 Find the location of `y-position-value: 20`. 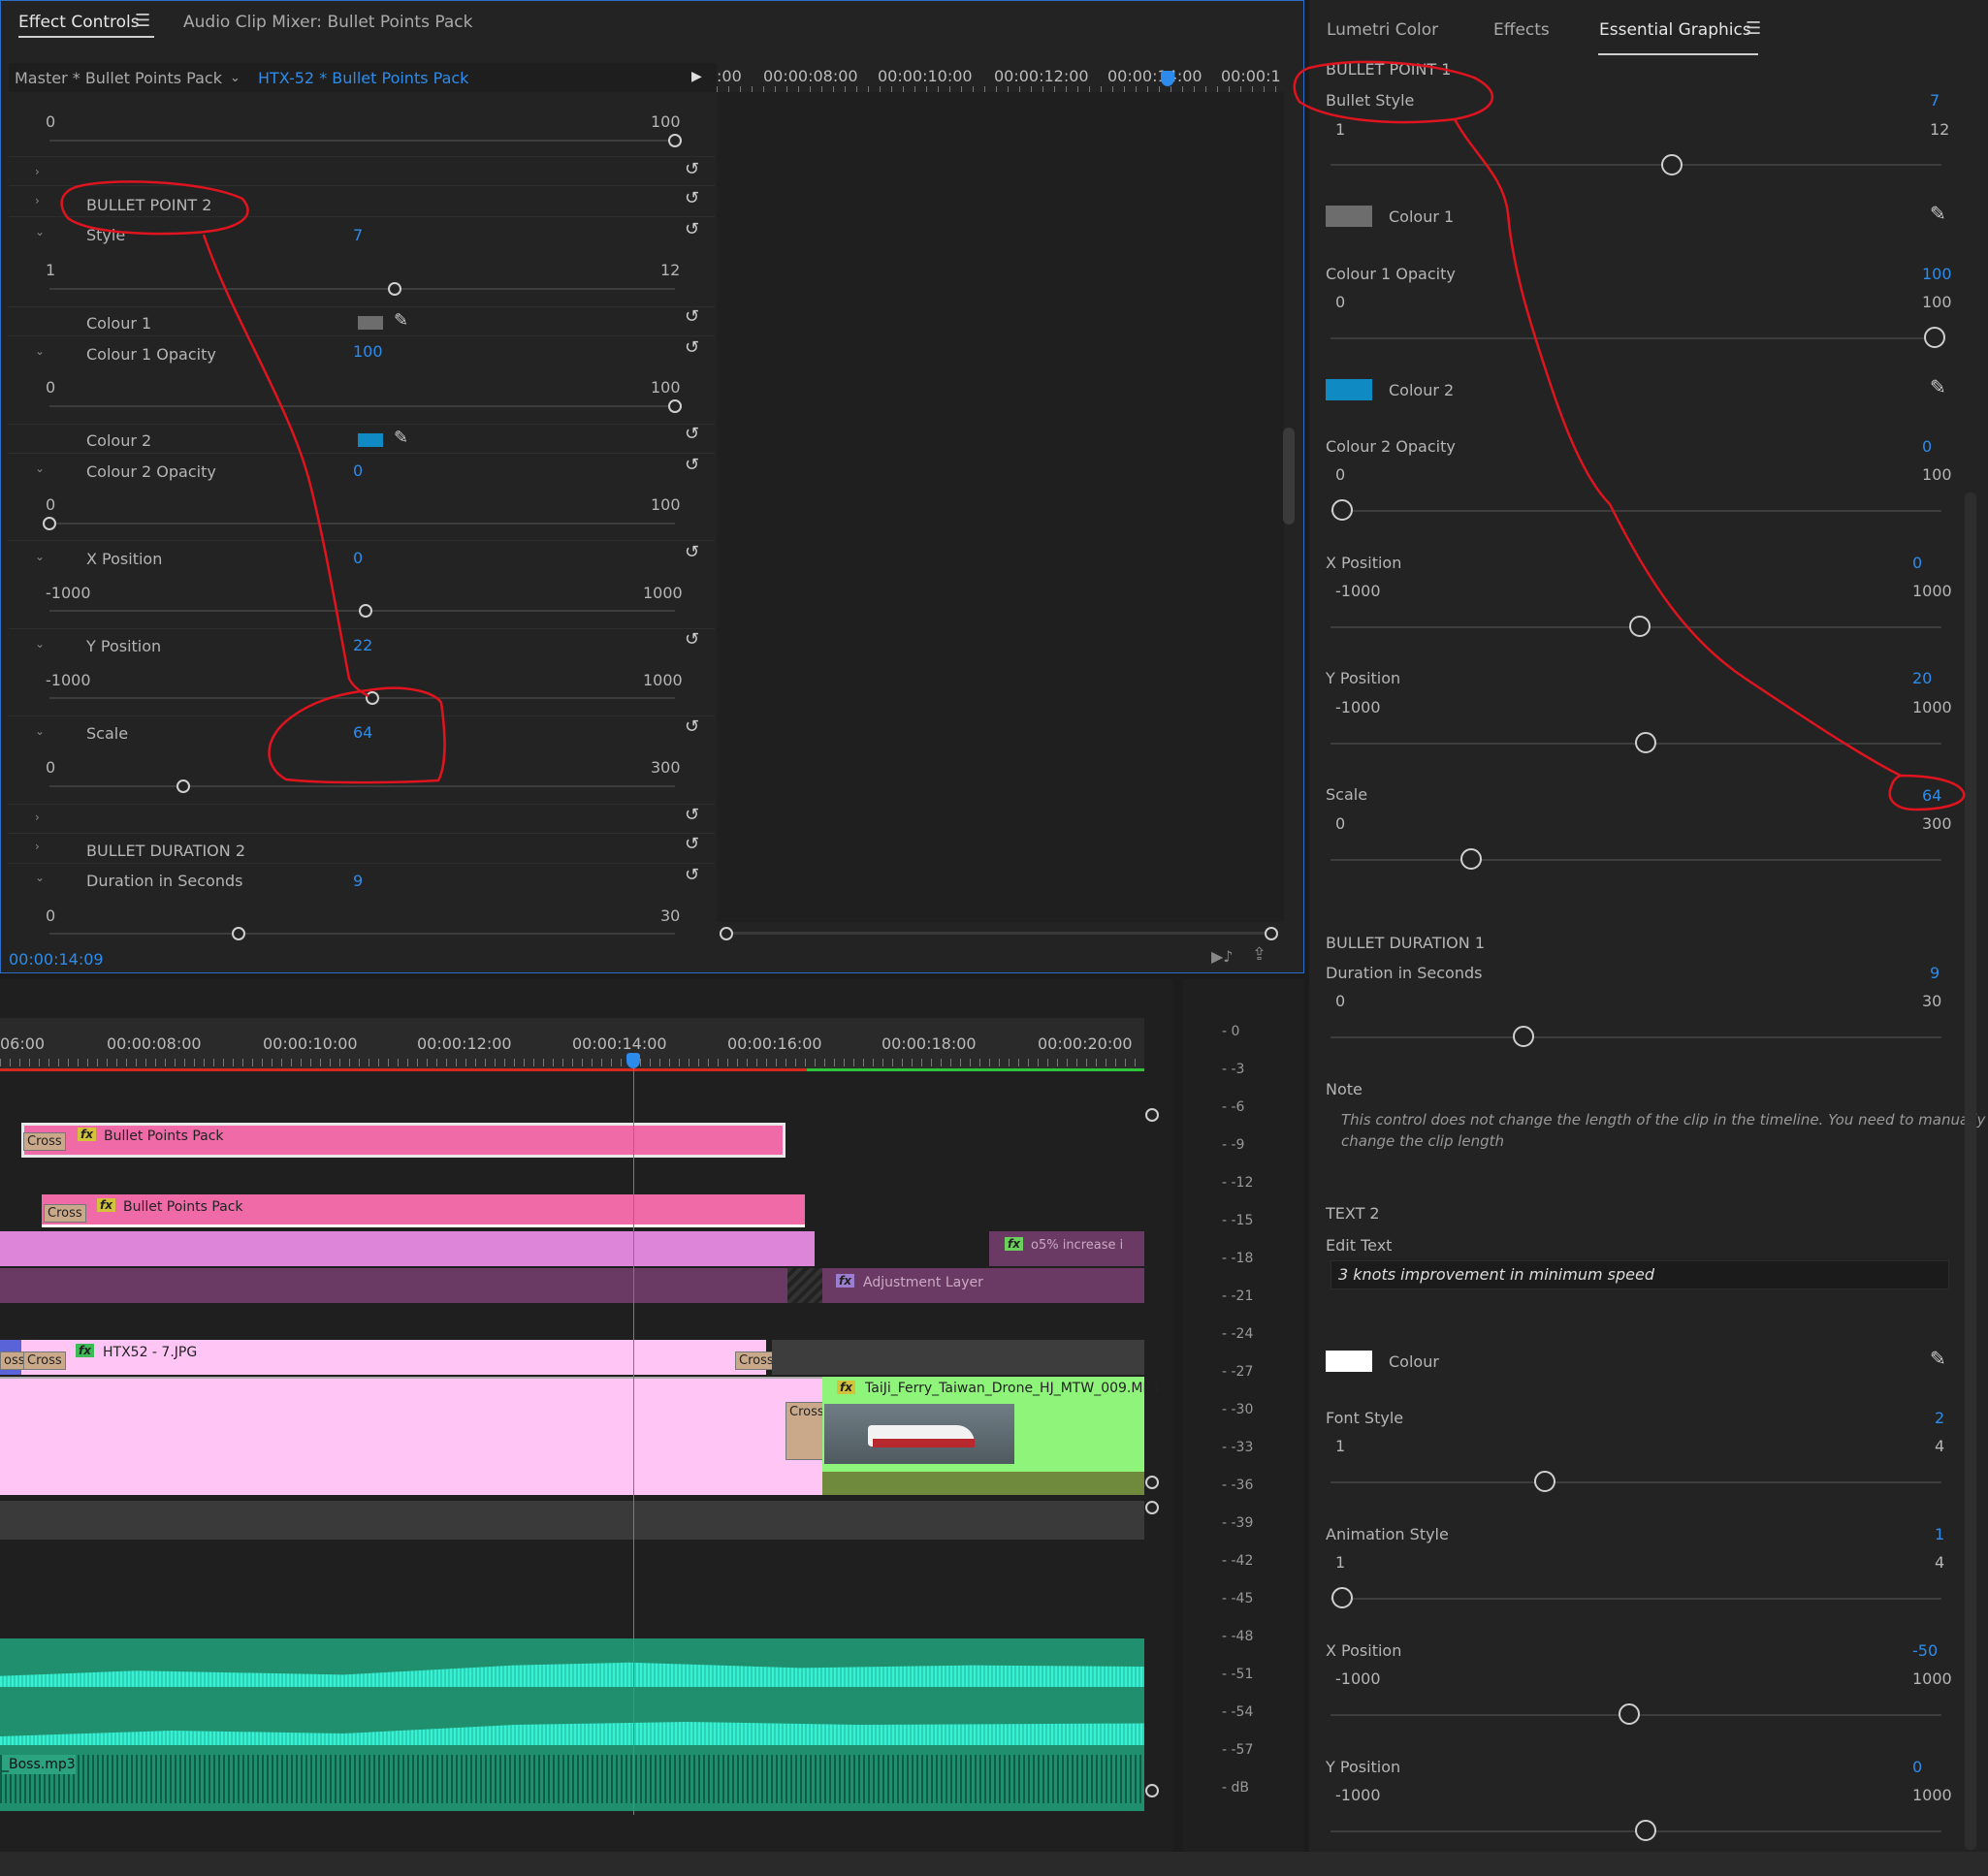

y-position-value: 20 is located at coordinates (1922, 678).